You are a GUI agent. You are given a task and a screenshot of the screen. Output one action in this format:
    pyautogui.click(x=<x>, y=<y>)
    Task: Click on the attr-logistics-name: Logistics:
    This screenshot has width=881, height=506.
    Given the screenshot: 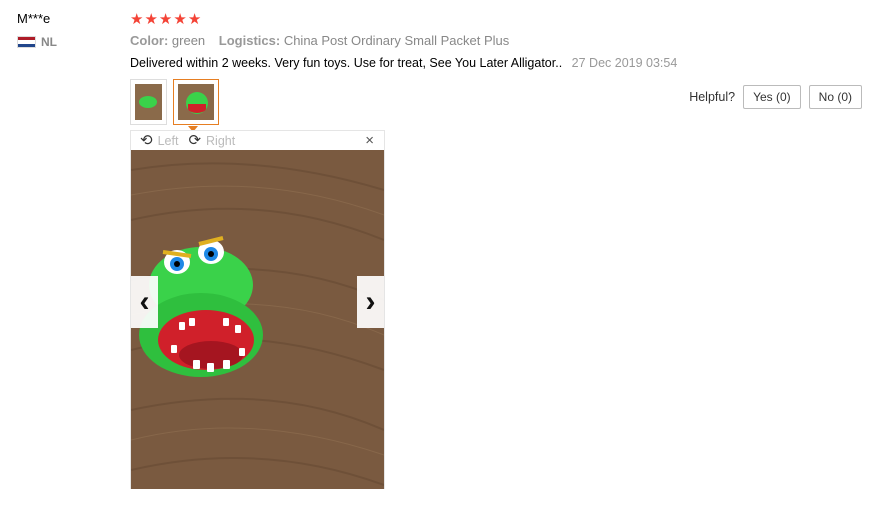 What is the action you would take?
    pyautogui.click(x=249, y=40)
    